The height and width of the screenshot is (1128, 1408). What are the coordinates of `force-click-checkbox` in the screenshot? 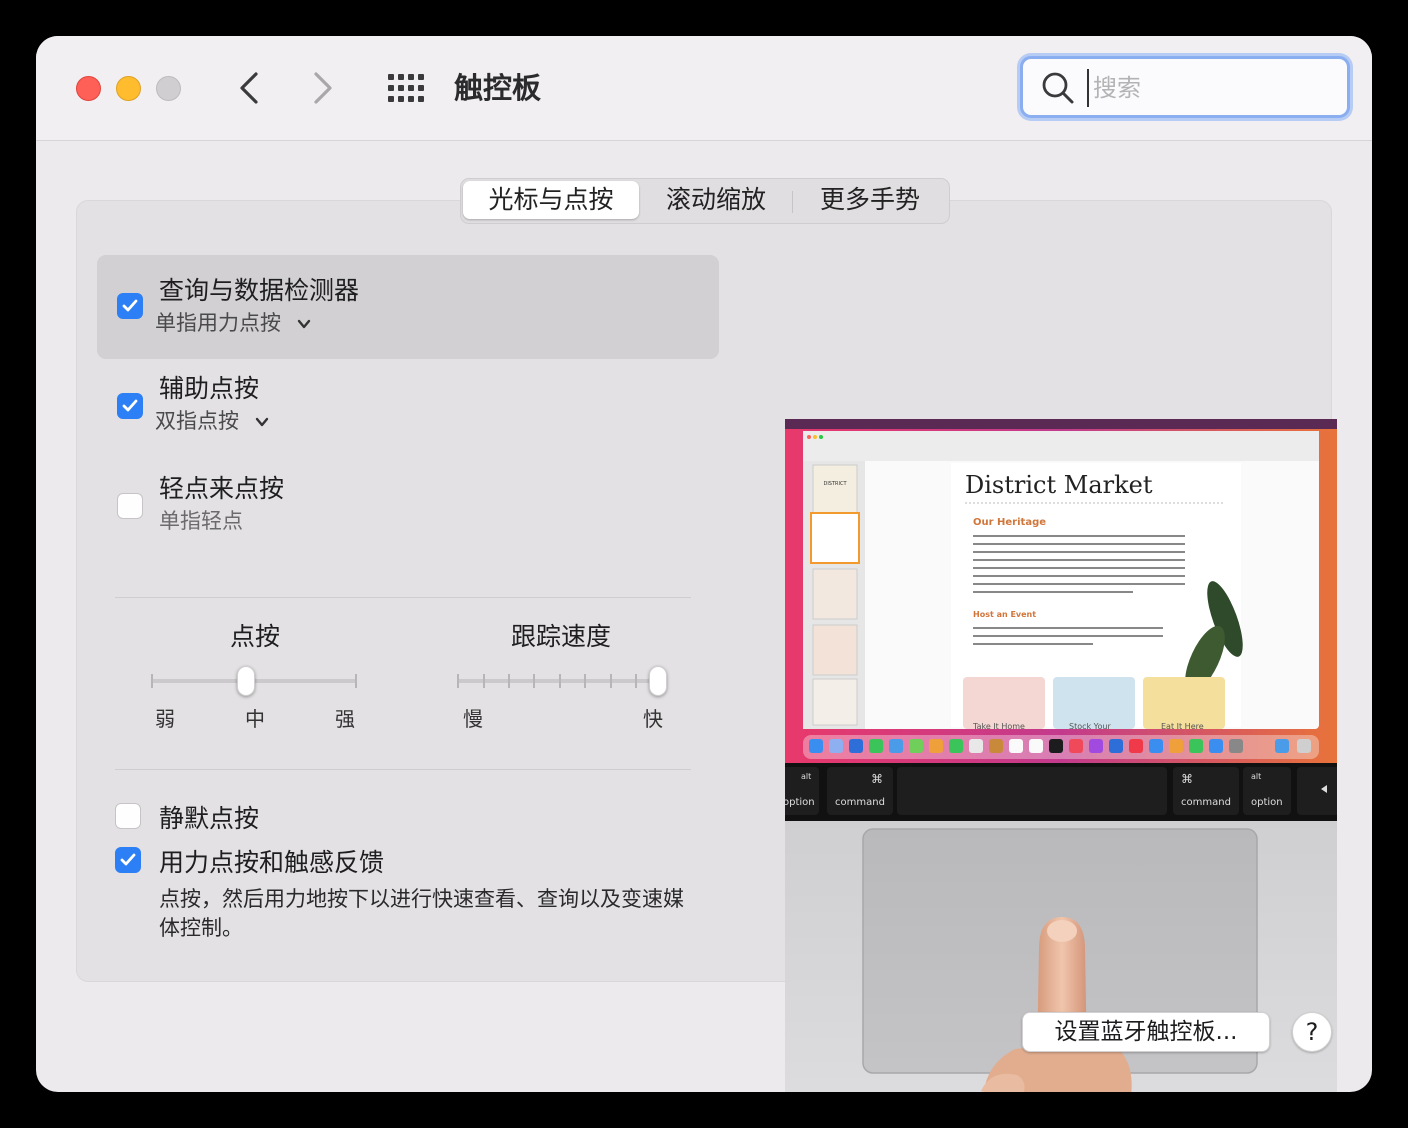 It's located at (128, 860).